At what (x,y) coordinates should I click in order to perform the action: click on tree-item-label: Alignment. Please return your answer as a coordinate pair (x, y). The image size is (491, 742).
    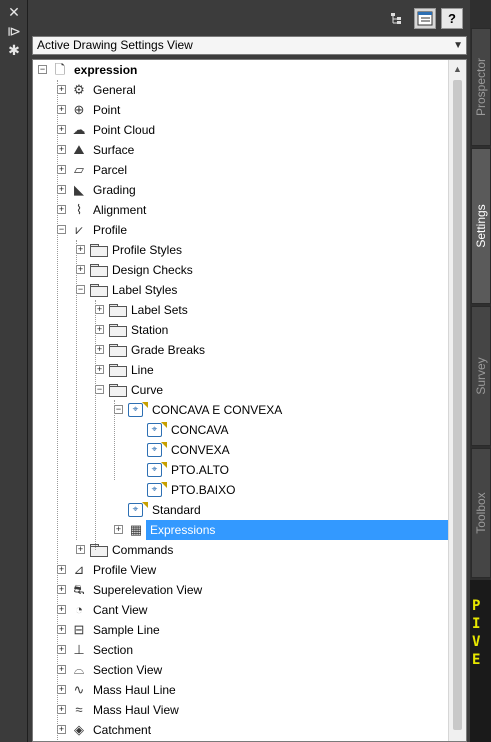
    Looking at the image, I should click on (120, 210).